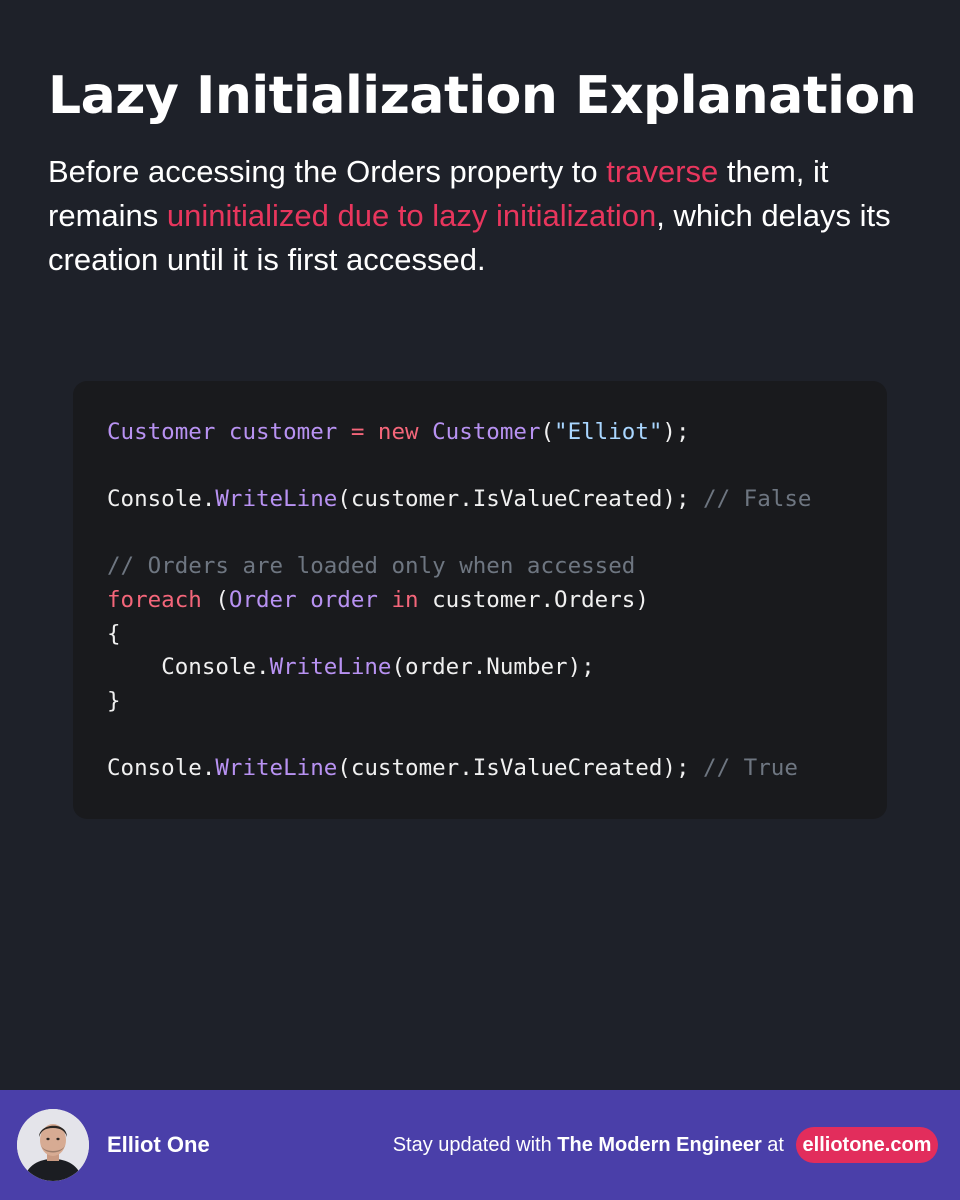 Image resolution: width=960 pixels, height=1200 pixels. What do you see at coordinates (154, 599) in the screenshot?
I see `code-token: foreach` at bounding box center [154, 599].